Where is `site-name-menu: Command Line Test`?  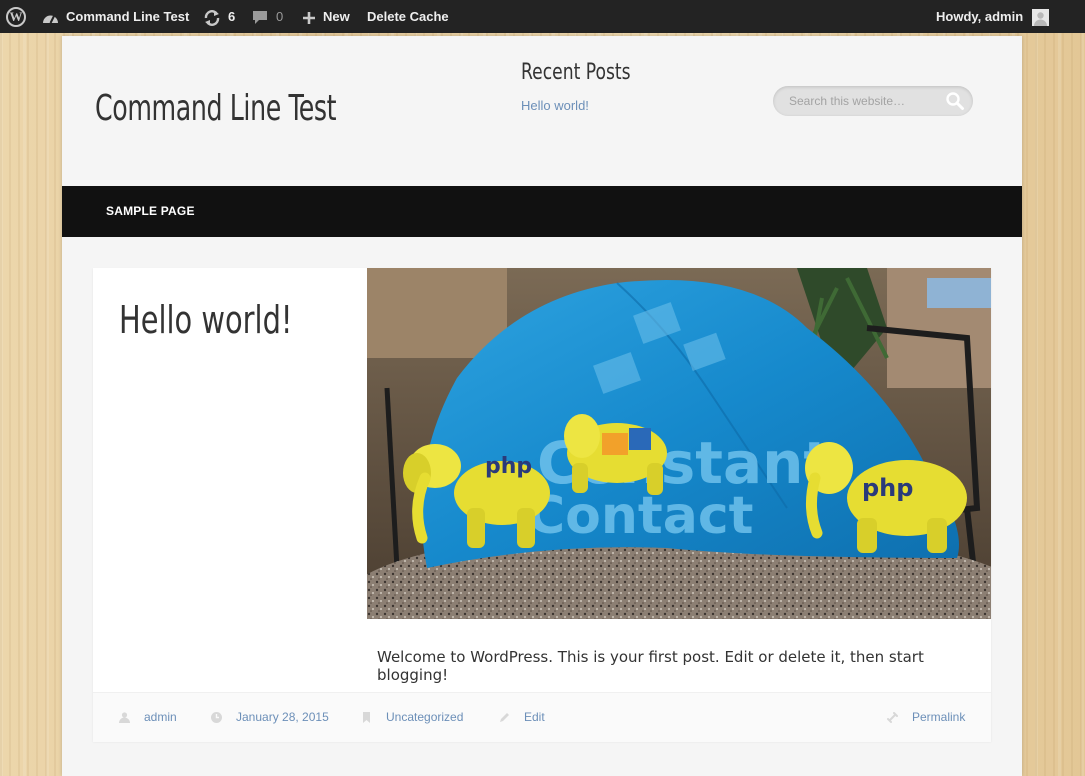
site-name-menu: Command Line Test is located at coordinates (115, 16).